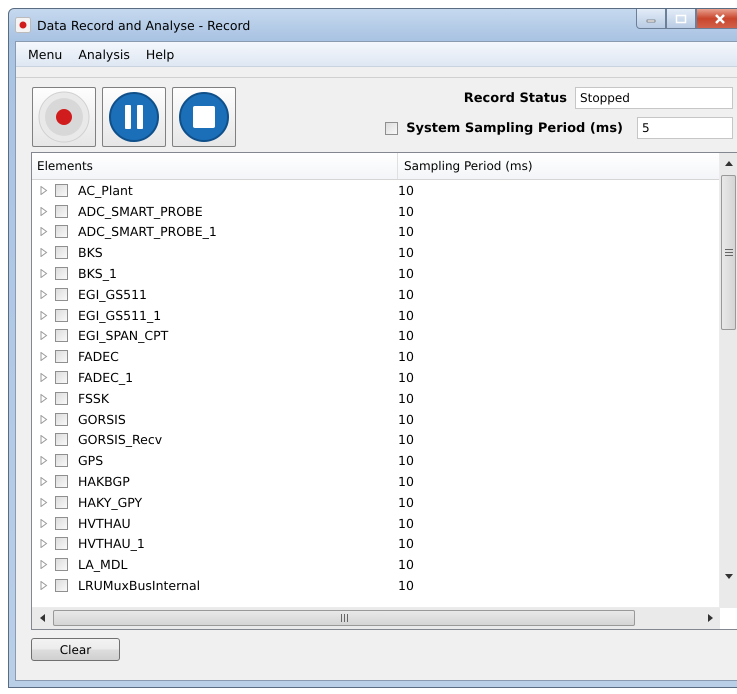 The height and width of the screenshot is (694, 737). I want to click on element-name: HVTHAU, so click(105, 523).